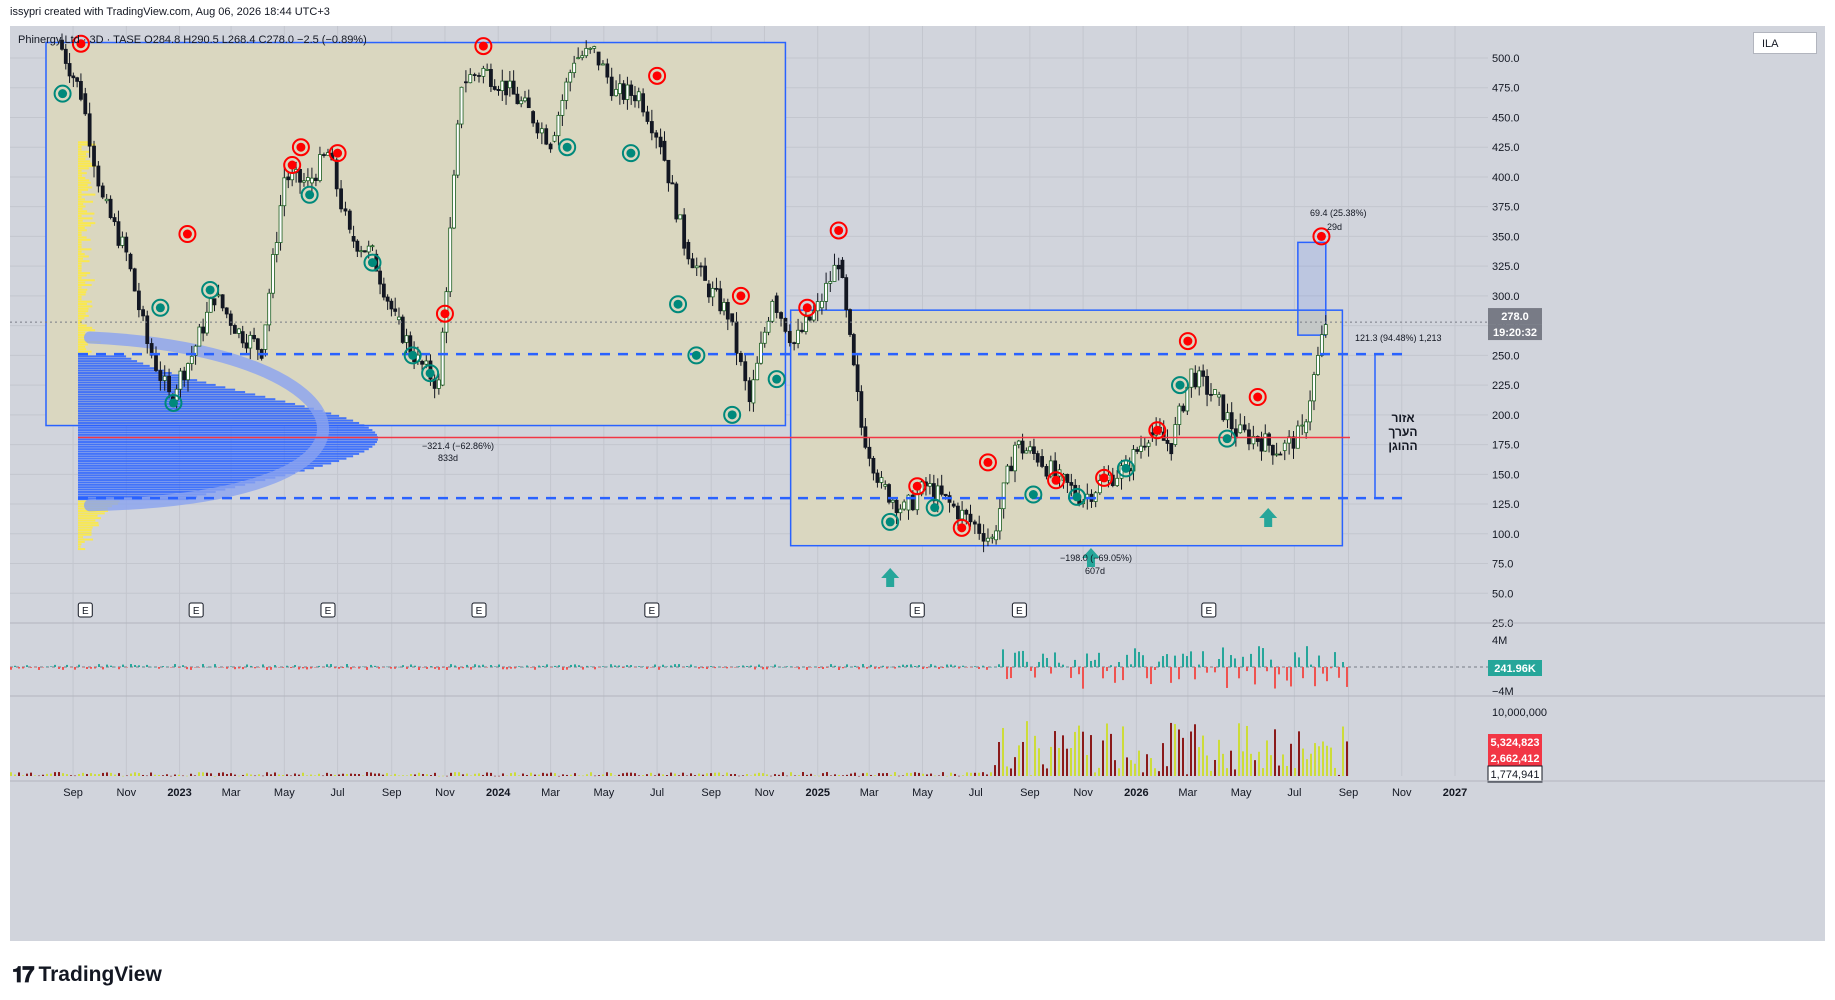 This screenshot has height=1000, width=1835. Describe the element at coordinates (87, 975) in the screenshot. I see `tradingview-logo: 𝟏𝟕 TradingView` at that location.